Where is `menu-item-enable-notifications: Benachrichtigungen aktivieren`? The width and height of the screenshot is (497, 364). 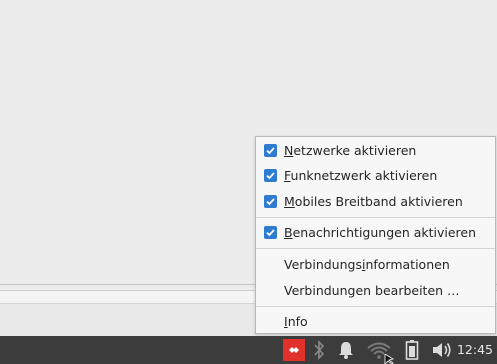 menu-item-enable-notifications: Benachrichtigungen aktivieren is located at coordinates (375, 232).